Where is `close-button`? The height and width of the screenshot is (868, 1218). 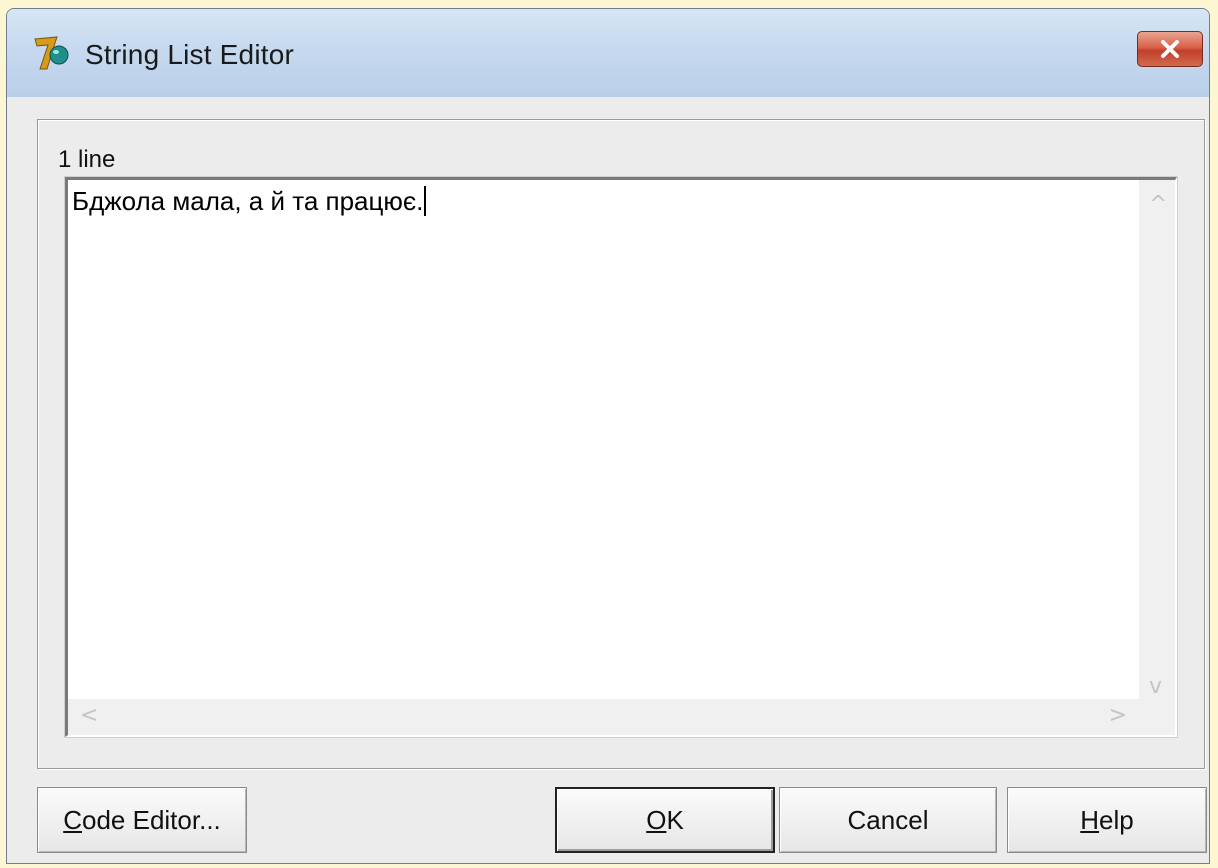 close-button is located at coordinates (1170, 49).